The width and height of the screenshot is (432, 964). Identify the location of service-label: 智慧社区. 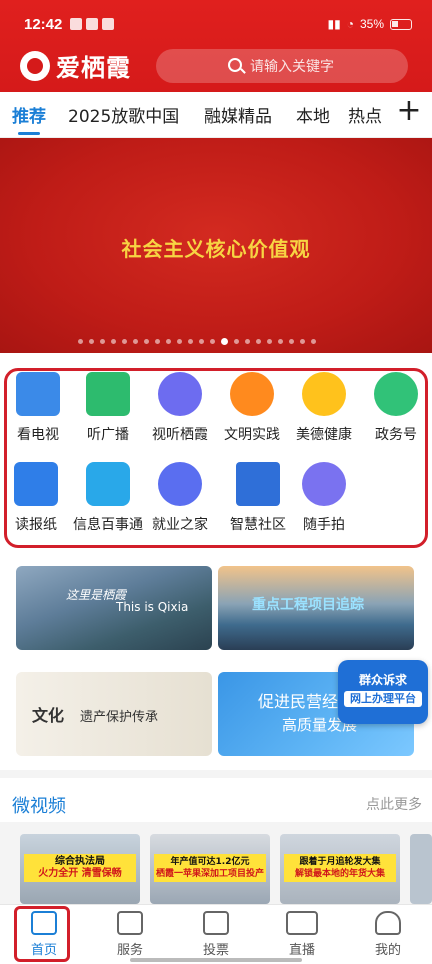
(258, 525).